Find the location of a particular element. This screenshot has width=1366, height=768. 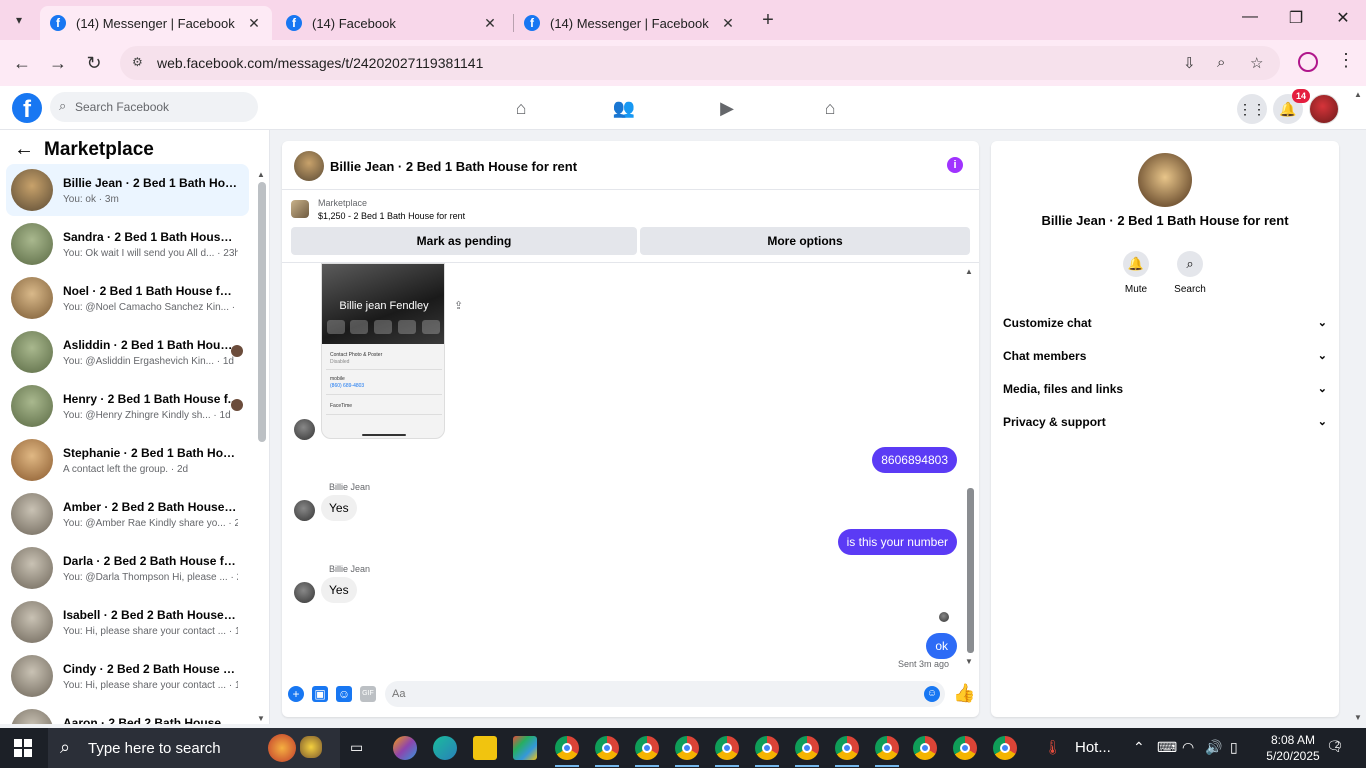

message-input is located at coordinates (665, 694).